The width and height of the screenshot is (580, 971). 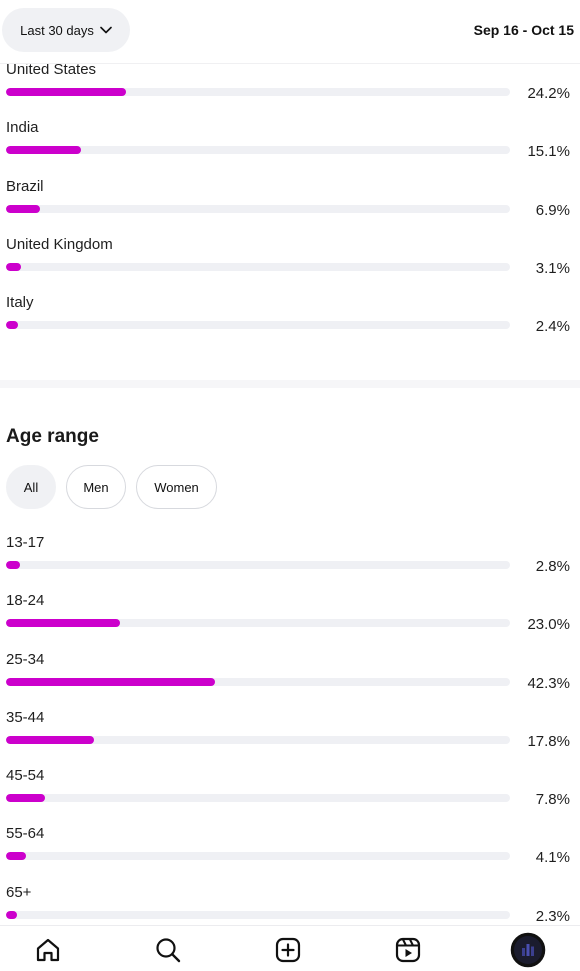 What do you see at coordinates (19, 892) in the screenshot?
I see `age-label: 65+` at bounding box center [19, 892].